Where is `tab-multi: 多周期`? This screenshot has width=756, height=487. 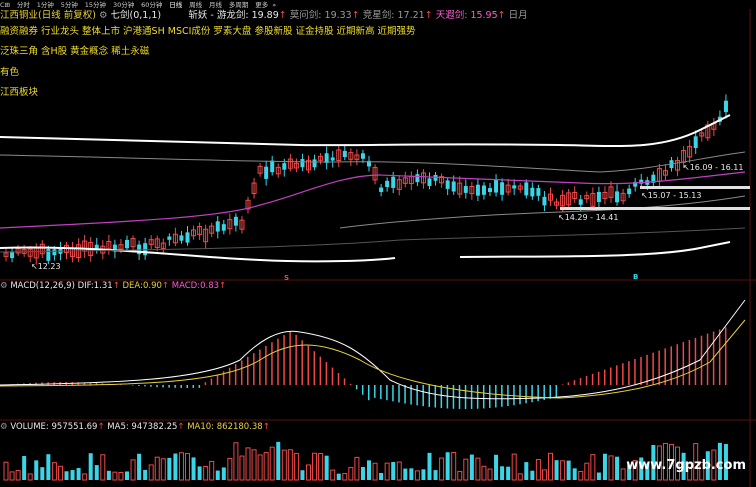 tab-multi: 多周期 is located at coordinates (239, 5).